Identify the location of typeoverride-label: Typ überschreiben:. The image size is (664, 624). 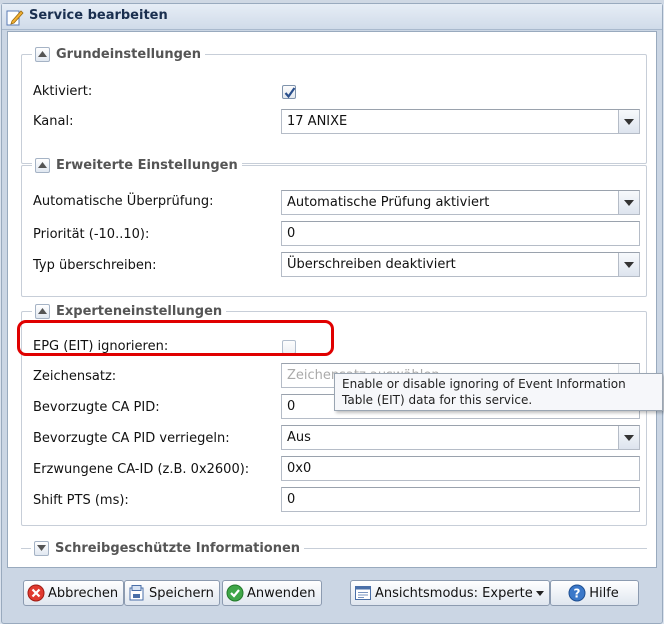
(95, 265).